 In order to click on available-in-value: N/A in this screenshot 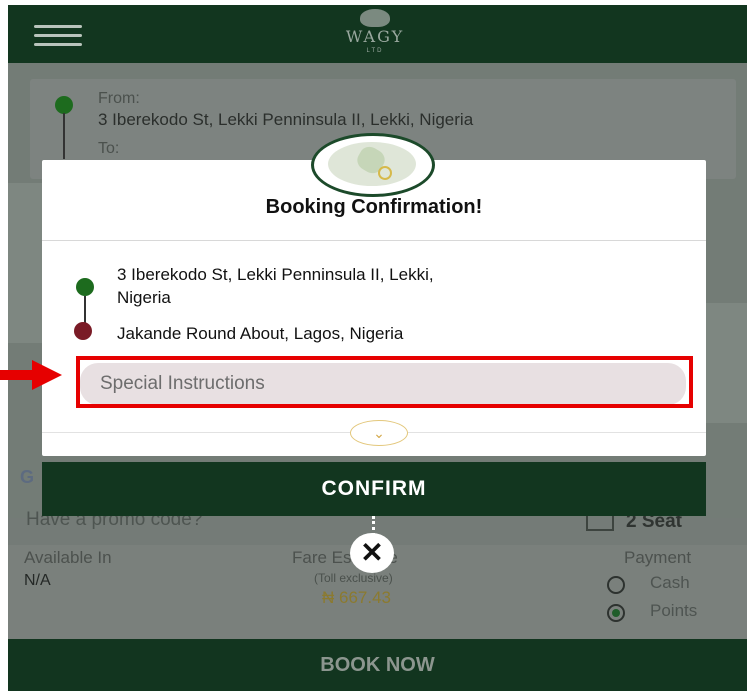, I will do `click(37, 580)`.